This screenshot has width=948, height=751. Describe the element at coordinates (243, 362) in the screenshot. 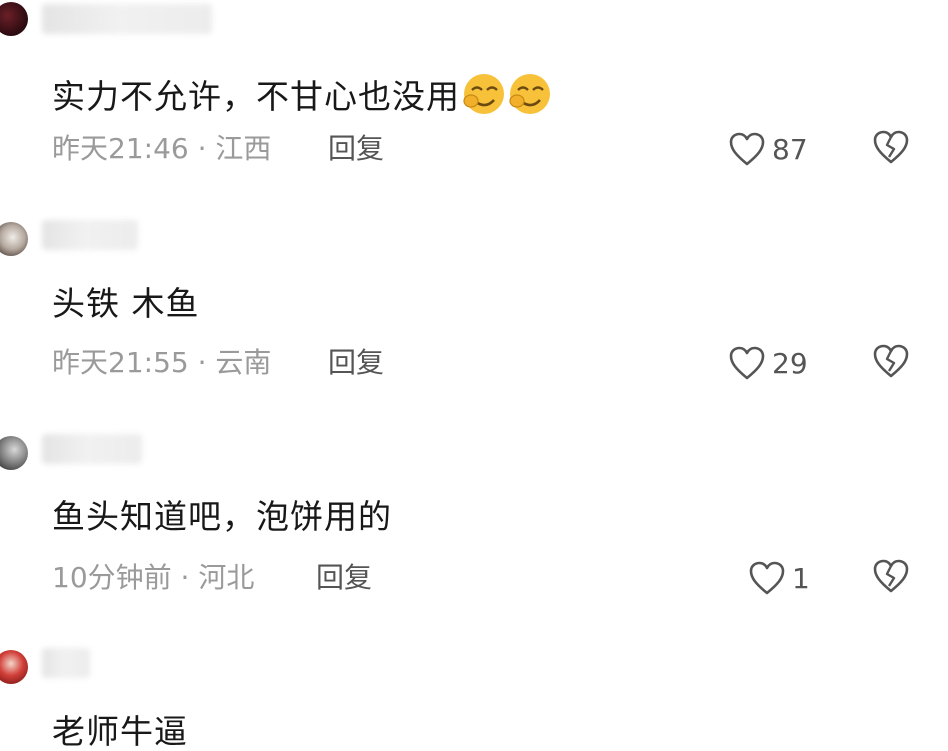

I see `location: 云南` at that location.